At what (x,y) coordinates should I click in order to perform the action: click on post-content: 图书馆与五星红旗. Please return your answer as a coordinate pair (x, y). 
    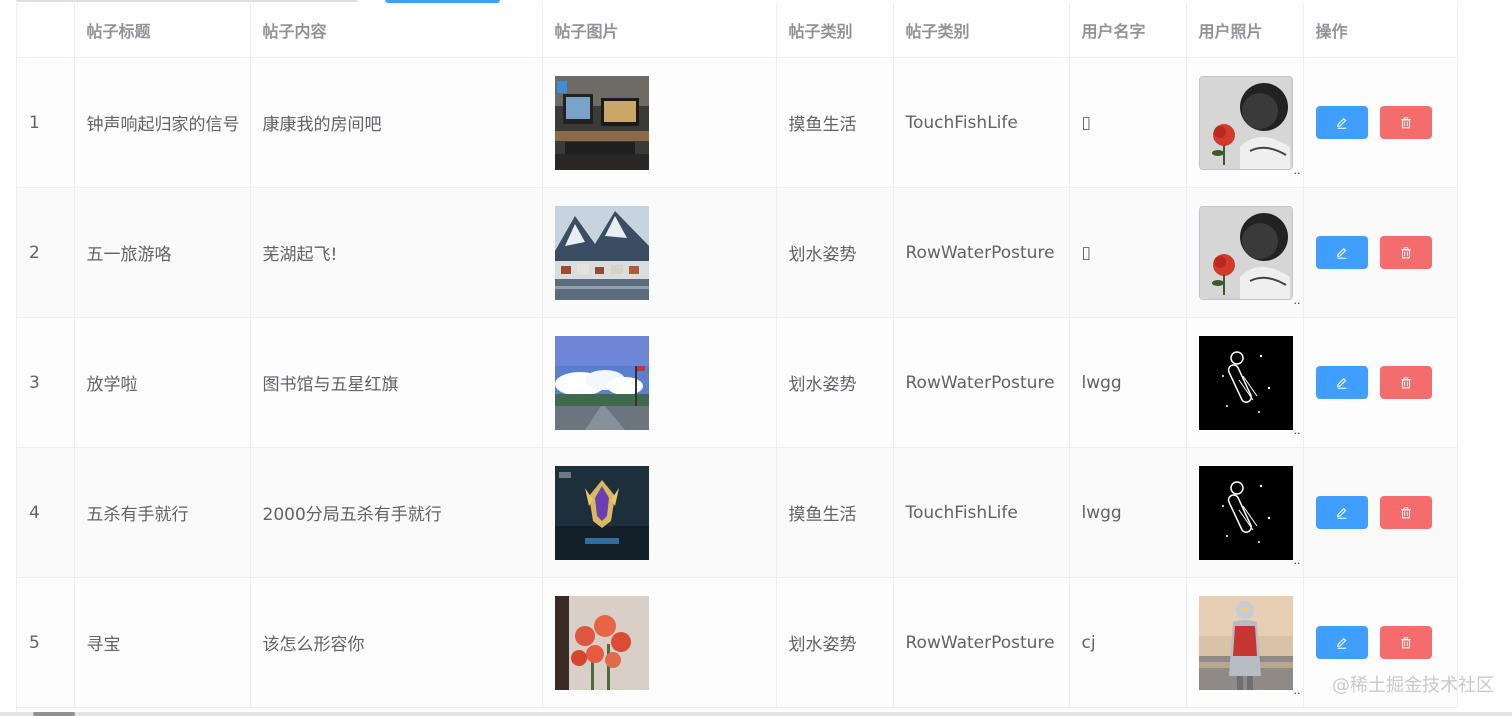
    Looking at the image, I should click on (396, 382).